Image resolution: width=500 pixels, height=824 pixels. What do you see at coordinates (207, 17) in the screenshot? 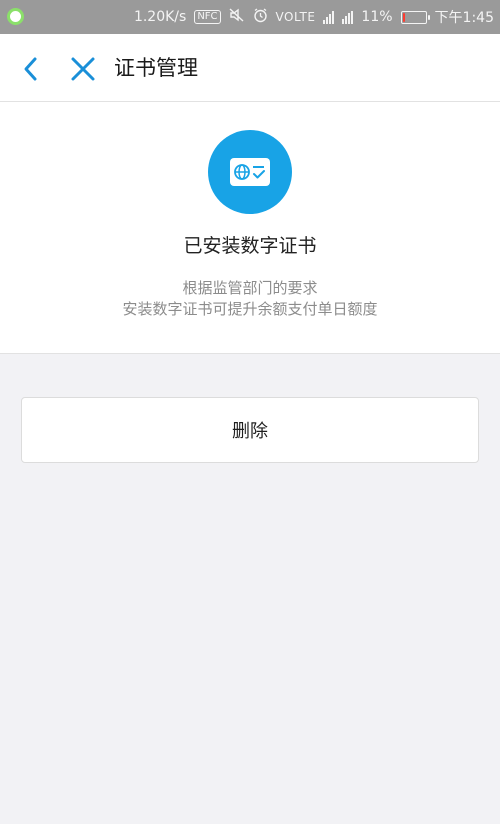
I see `nfc-badge: NFC` at bounding box center [207, 17].